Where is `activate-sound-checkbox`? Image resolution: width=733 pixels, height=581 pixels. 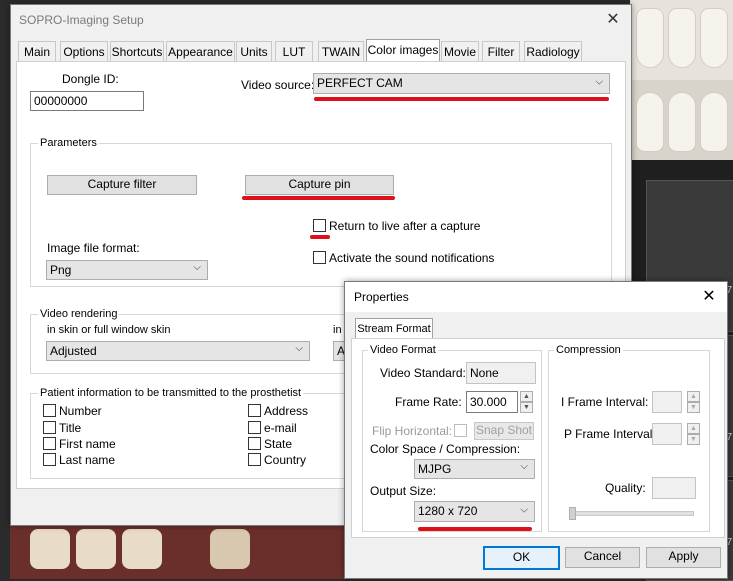 activate-sound-checkbox is located at coordinates (319, 257).